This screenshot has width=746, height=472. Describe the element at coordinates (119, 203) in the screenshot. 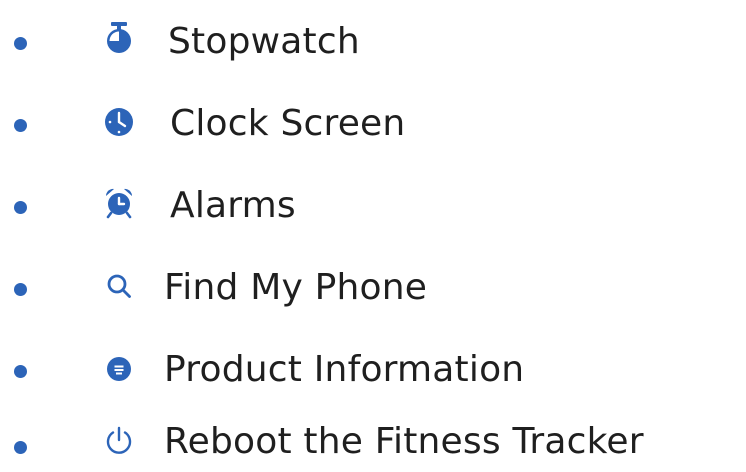

I see `alarm-clock-icon` at that location.